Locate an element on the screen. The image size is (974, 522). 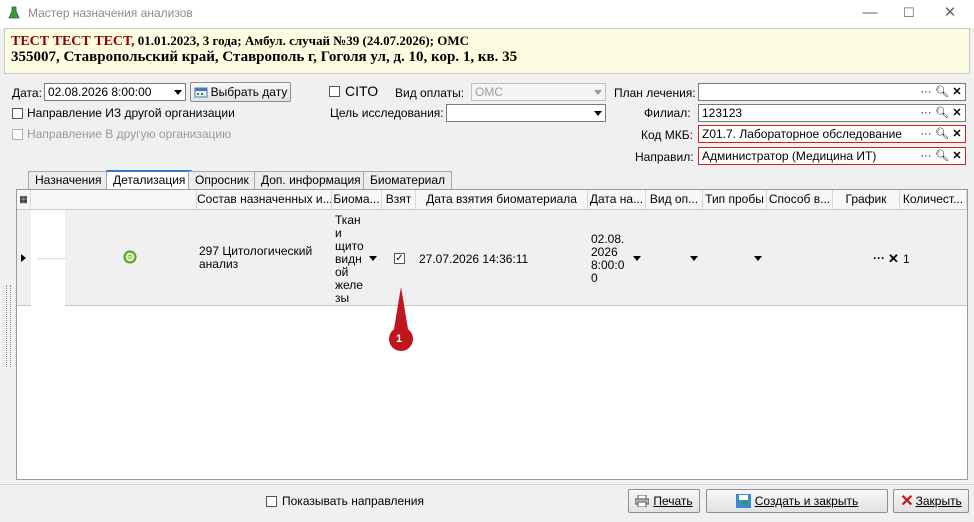
cito-checkbox is located at coordinates (334, 91).